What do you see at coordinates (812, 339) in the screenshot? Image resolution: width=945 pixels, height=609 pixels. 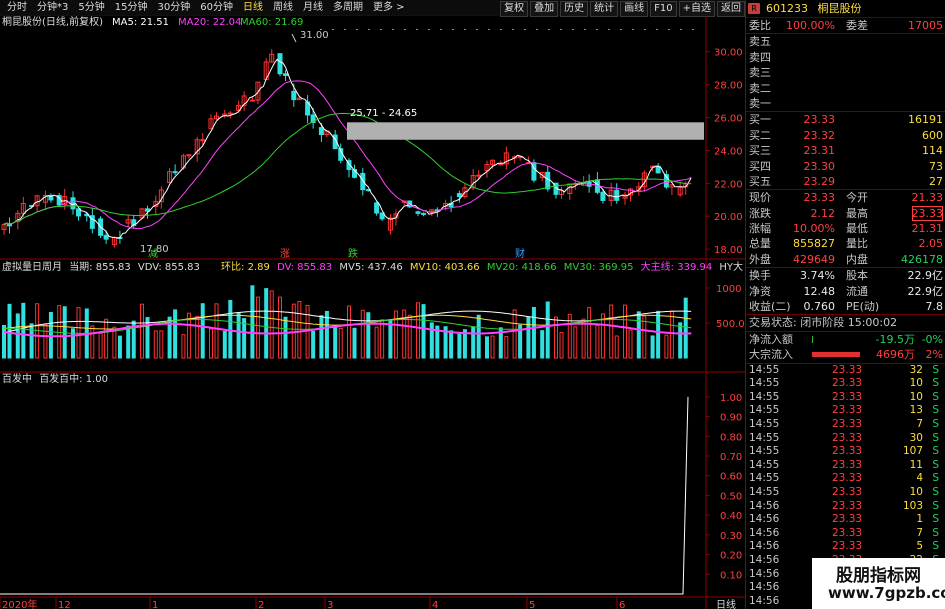 I see `flow-bar` at bounding box center [812, 339].